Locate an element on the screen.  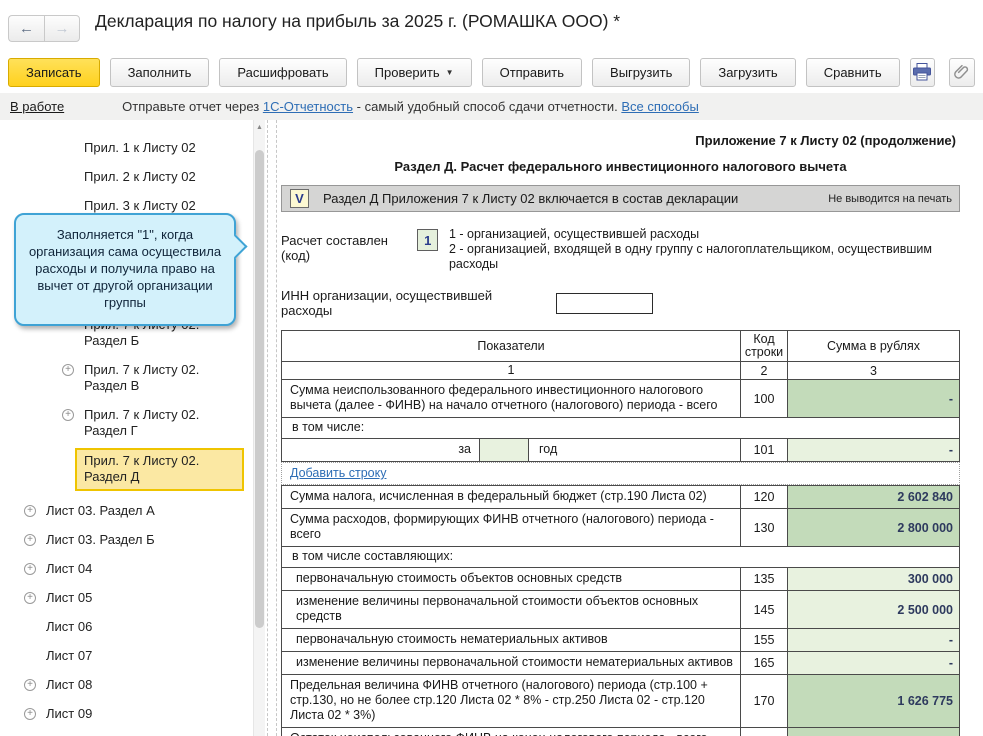
toolbar-button-1: Записать is located at coordinates (54, 72).